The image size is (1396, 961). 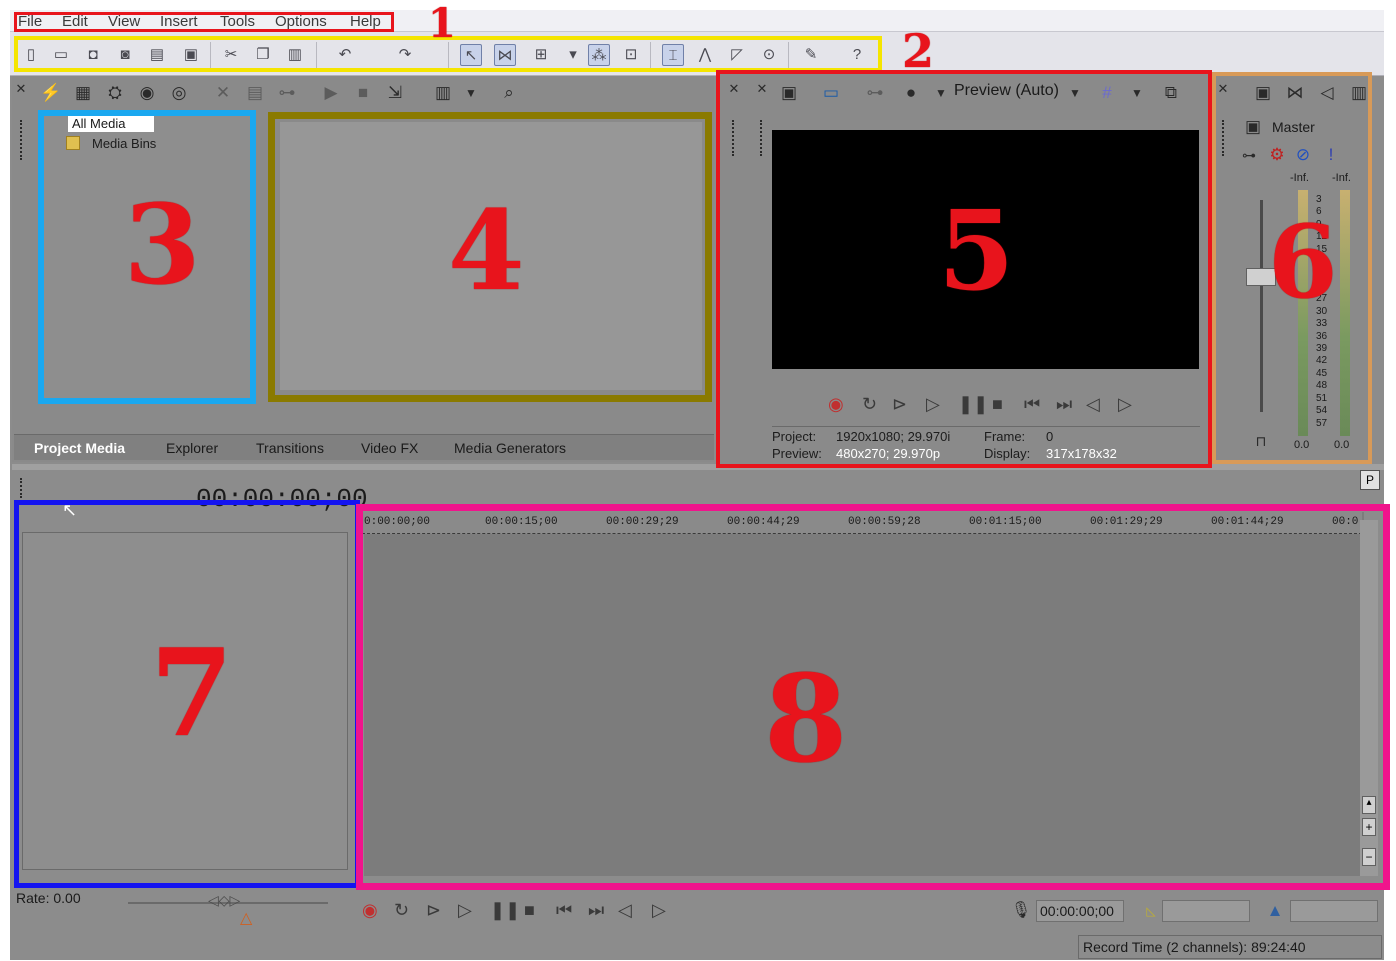 I want to click on go-to-start-icon: ⏮, so click(x=564, y=910).